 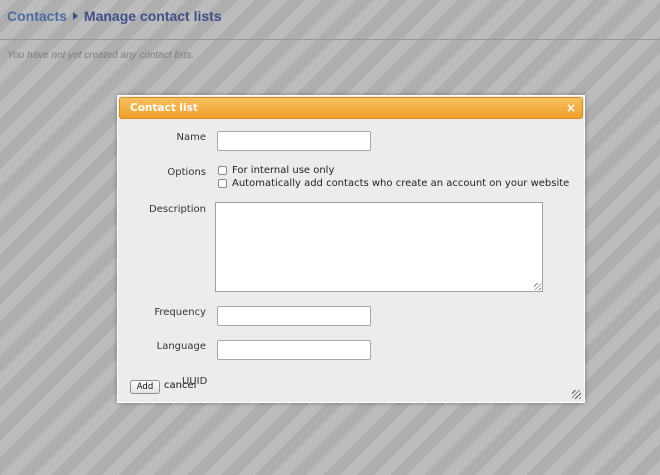 What do you see at coordinates (330, 20) in the screenshot?
I see `page-header: Contacts Manage contact lists` at bounding box center [330, 20].